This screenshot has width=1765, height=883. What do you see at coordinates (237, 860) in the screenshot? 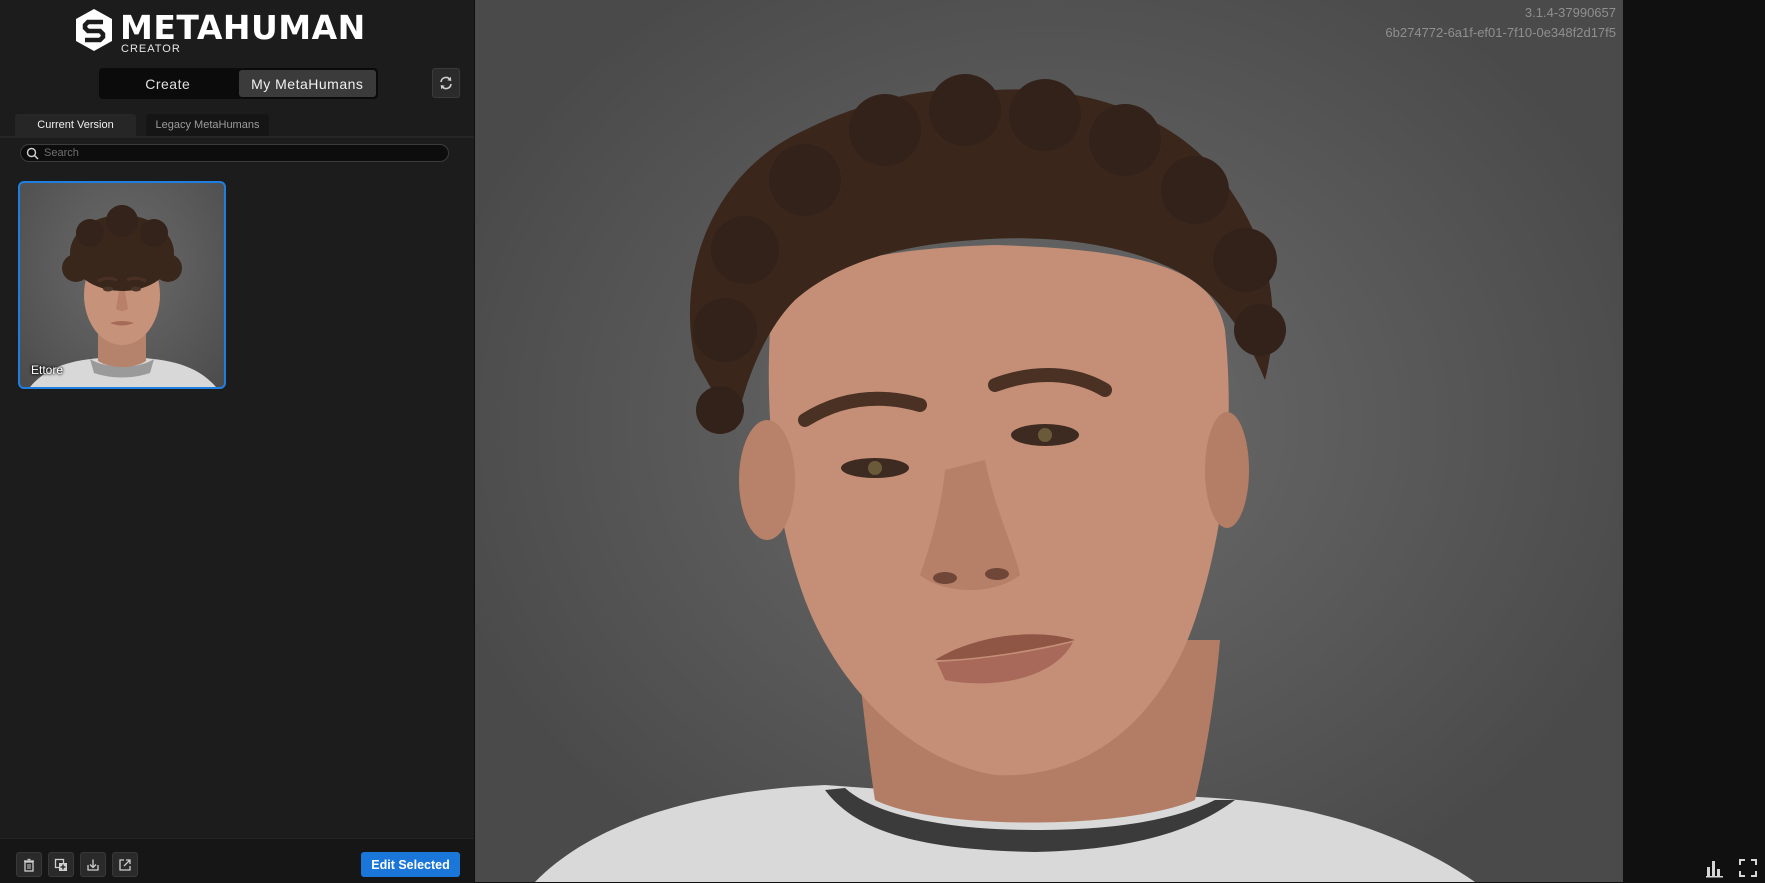
I see `bottom-toolbar: Edit Selected` at bounding box center [237, 860].